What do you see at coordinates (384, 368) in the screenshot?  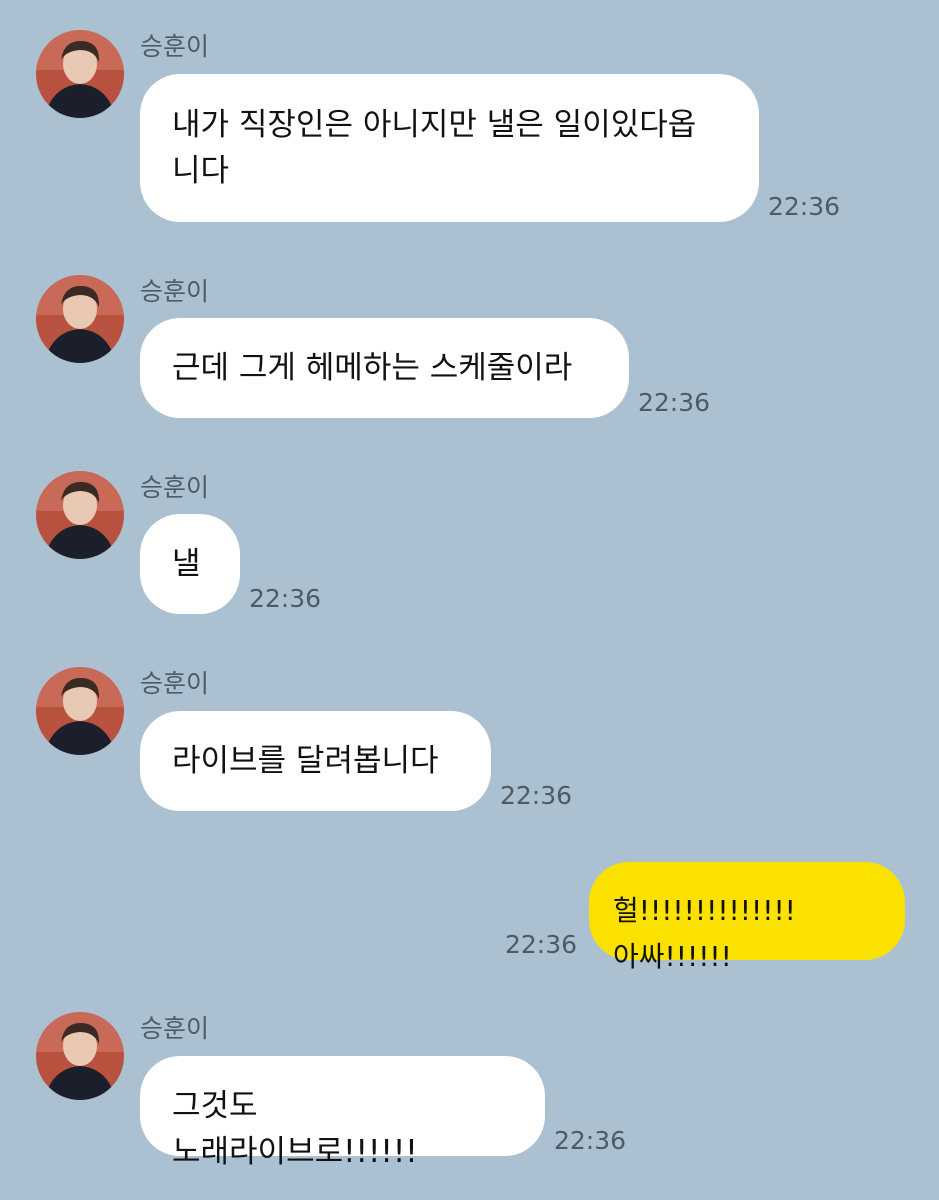 I see `message-bubble: 근데 그게 헤메하는 스케줄이라` at bounding box center [384, 368].